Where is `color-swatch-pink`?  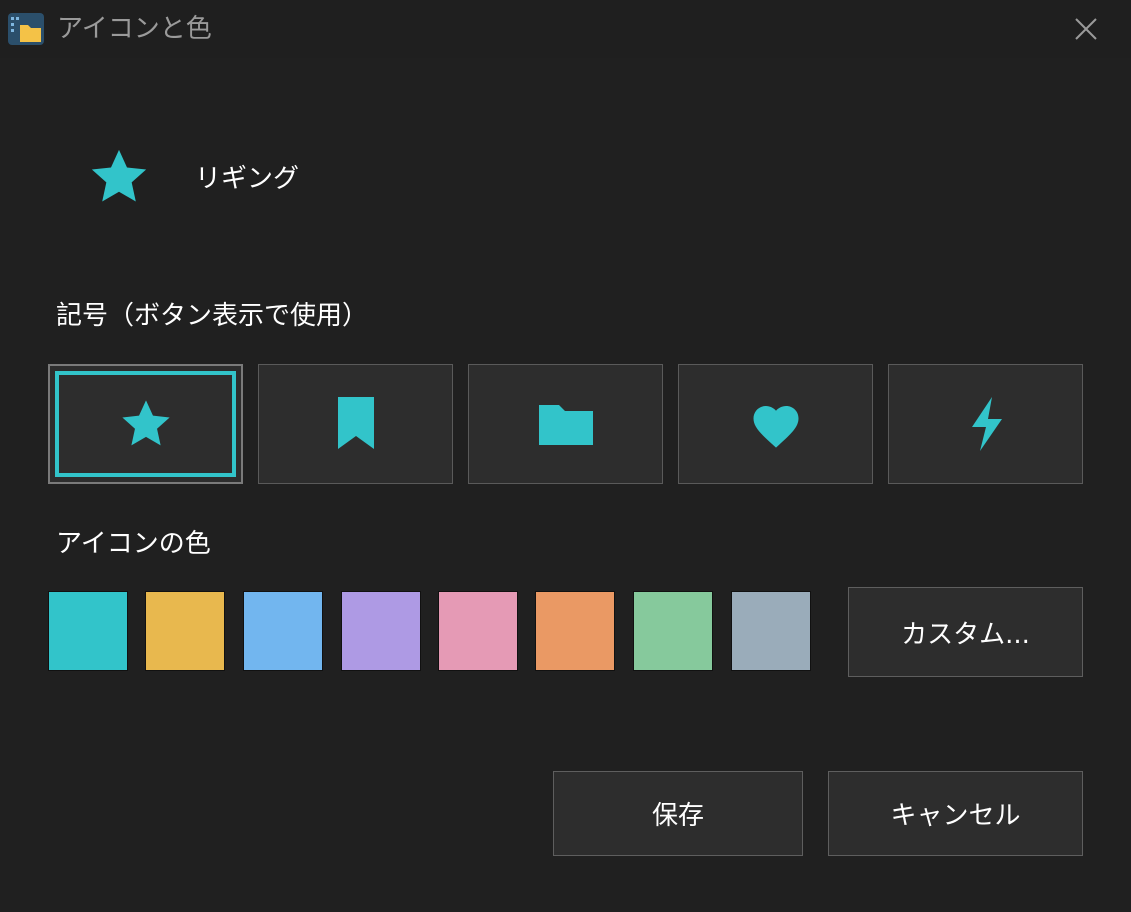
color-swatch-pink is located at coordinates (478, 631).